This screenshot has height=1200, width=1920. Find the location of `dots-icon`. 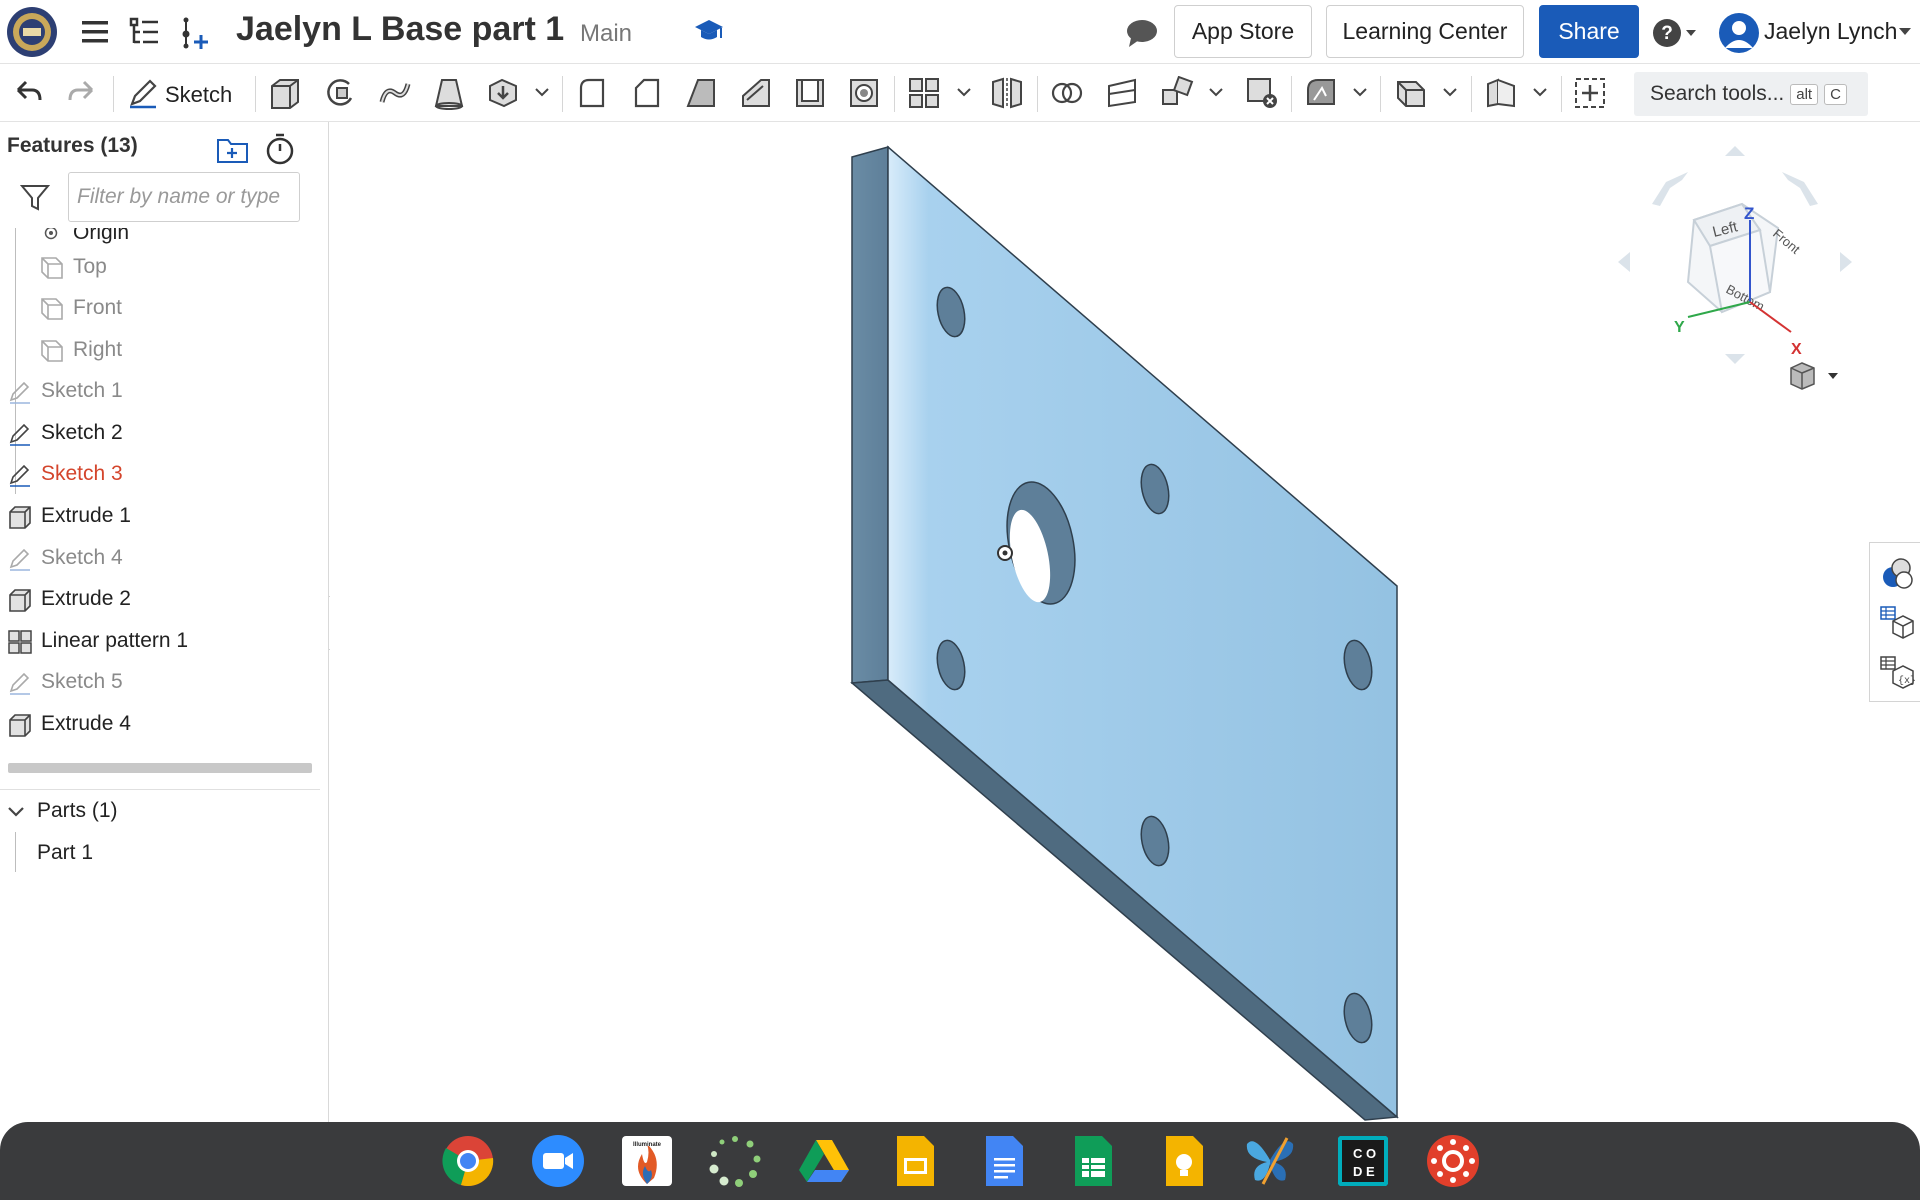

dots-icon is located at coordinates (735, 1161).